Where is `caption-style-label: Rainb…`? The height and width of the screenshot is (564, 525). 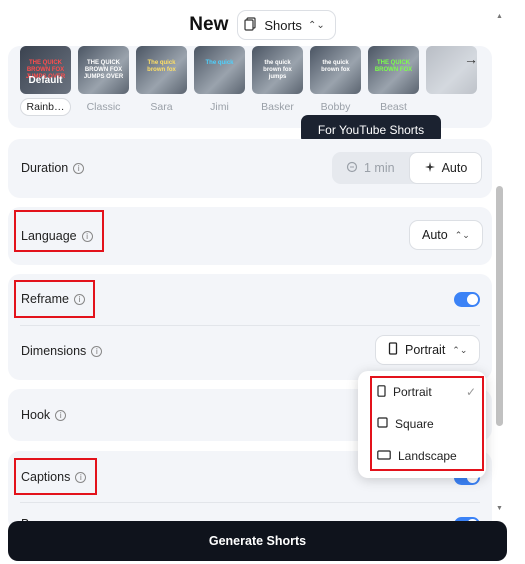 caption-style-label: Rainb… is located at coordinates (45, 107).